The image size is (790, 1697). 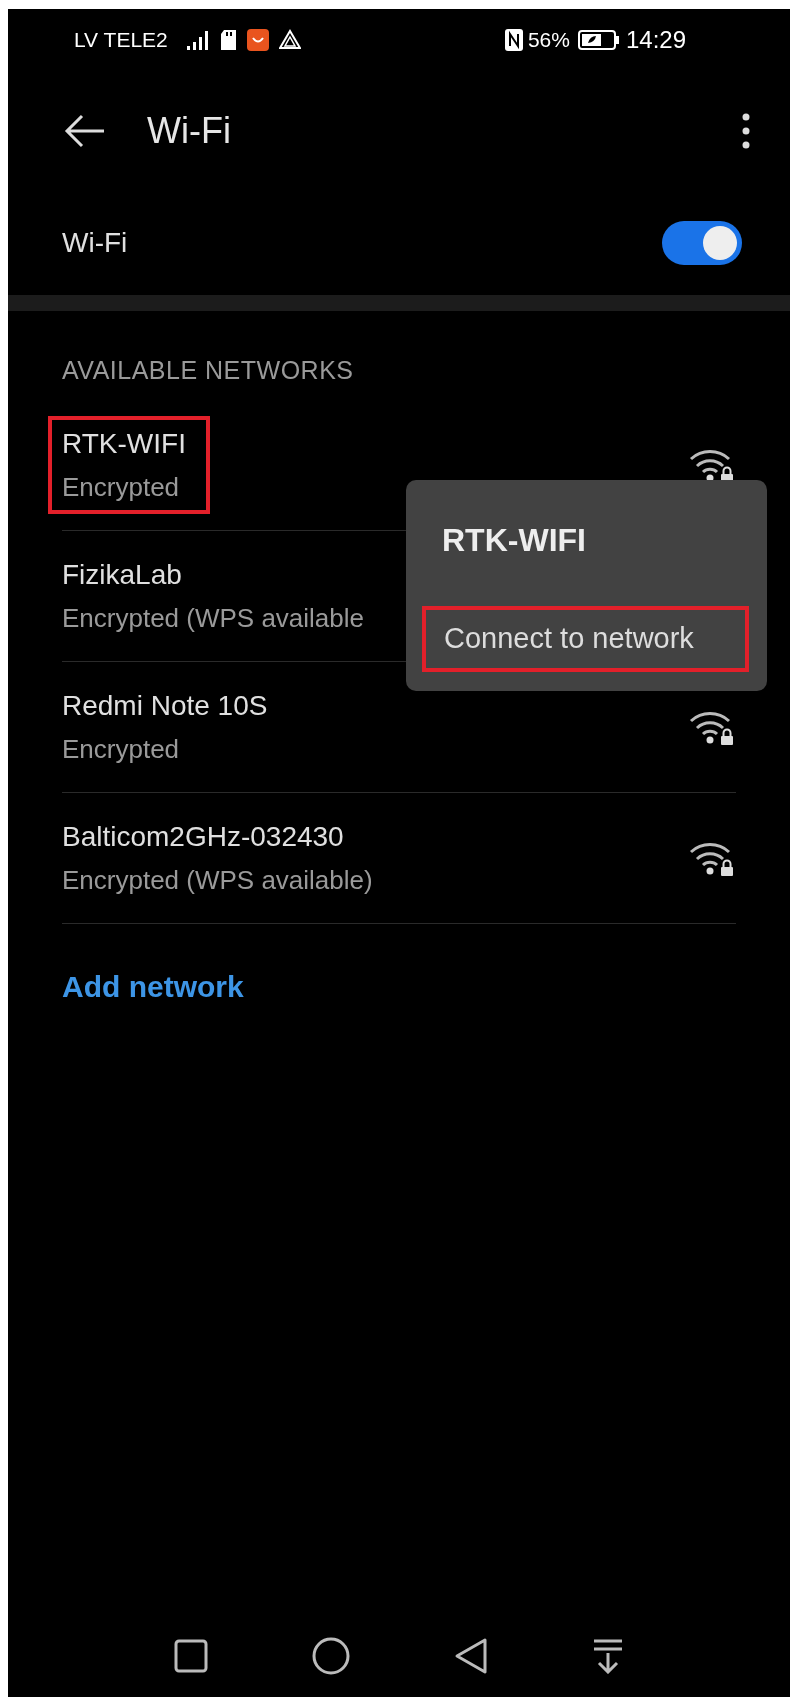 What do you see at coordinates (121, 40) in the screenshot?
I see `carrier-name: LV TELE2` at bounding box center [121, 40].